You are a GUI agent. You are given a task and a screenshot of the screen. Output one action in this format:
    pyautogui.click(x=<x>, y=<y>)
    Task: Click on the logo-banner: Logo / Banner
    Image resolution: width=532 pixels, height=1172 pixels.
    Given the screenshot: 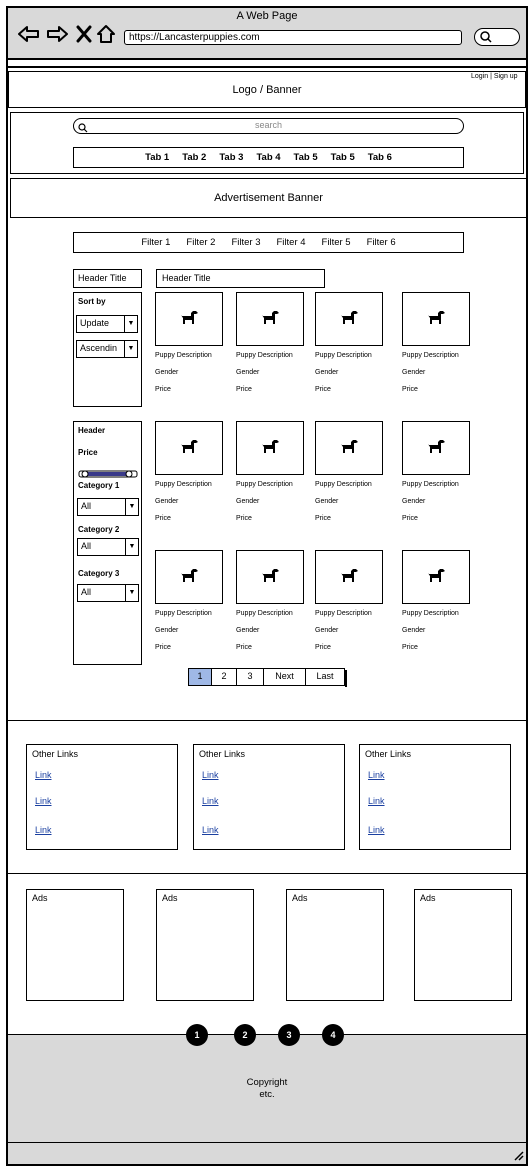 What is the action you would take?
    pyautogui.click(x=267, y=89)
    